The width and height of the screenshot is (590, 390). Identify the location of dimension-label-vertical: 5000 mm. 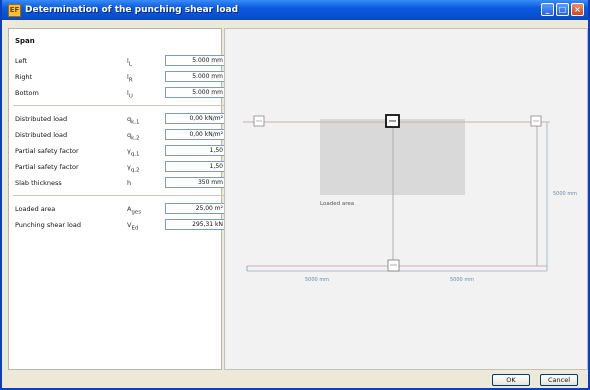
(565, 194).